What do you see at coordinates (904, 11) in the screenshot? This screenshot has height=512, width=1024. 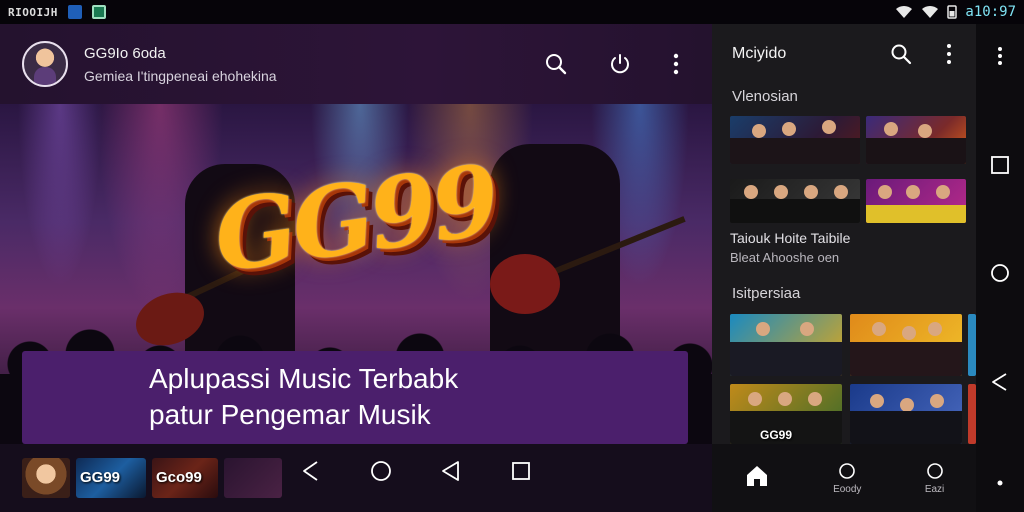 I see `wifi-icon` at bounding box center [904, 11].